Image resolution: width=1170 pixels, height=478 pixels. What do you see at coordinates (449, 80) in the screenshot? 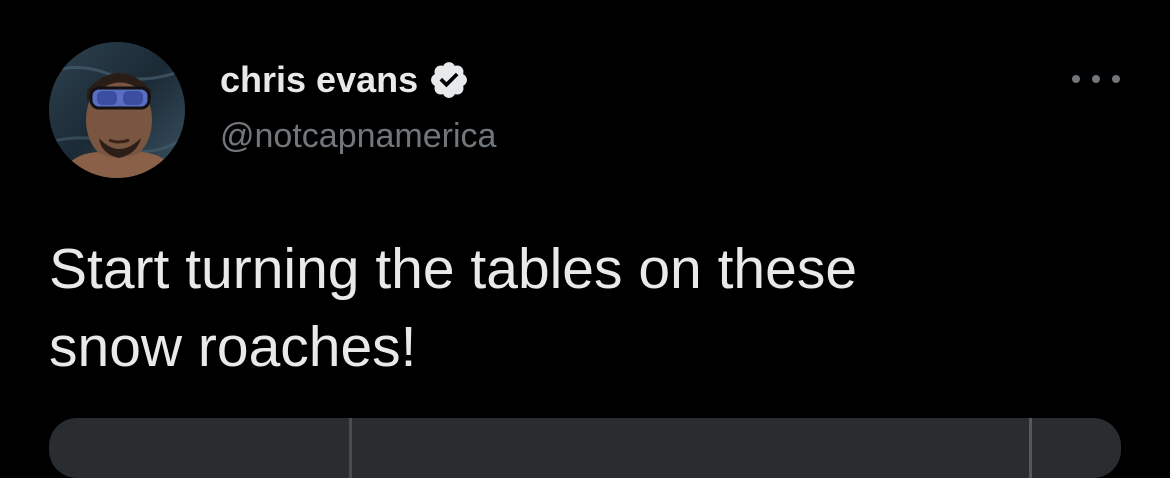
I see `verified-badge-icon` at bounding box center [449, 80].